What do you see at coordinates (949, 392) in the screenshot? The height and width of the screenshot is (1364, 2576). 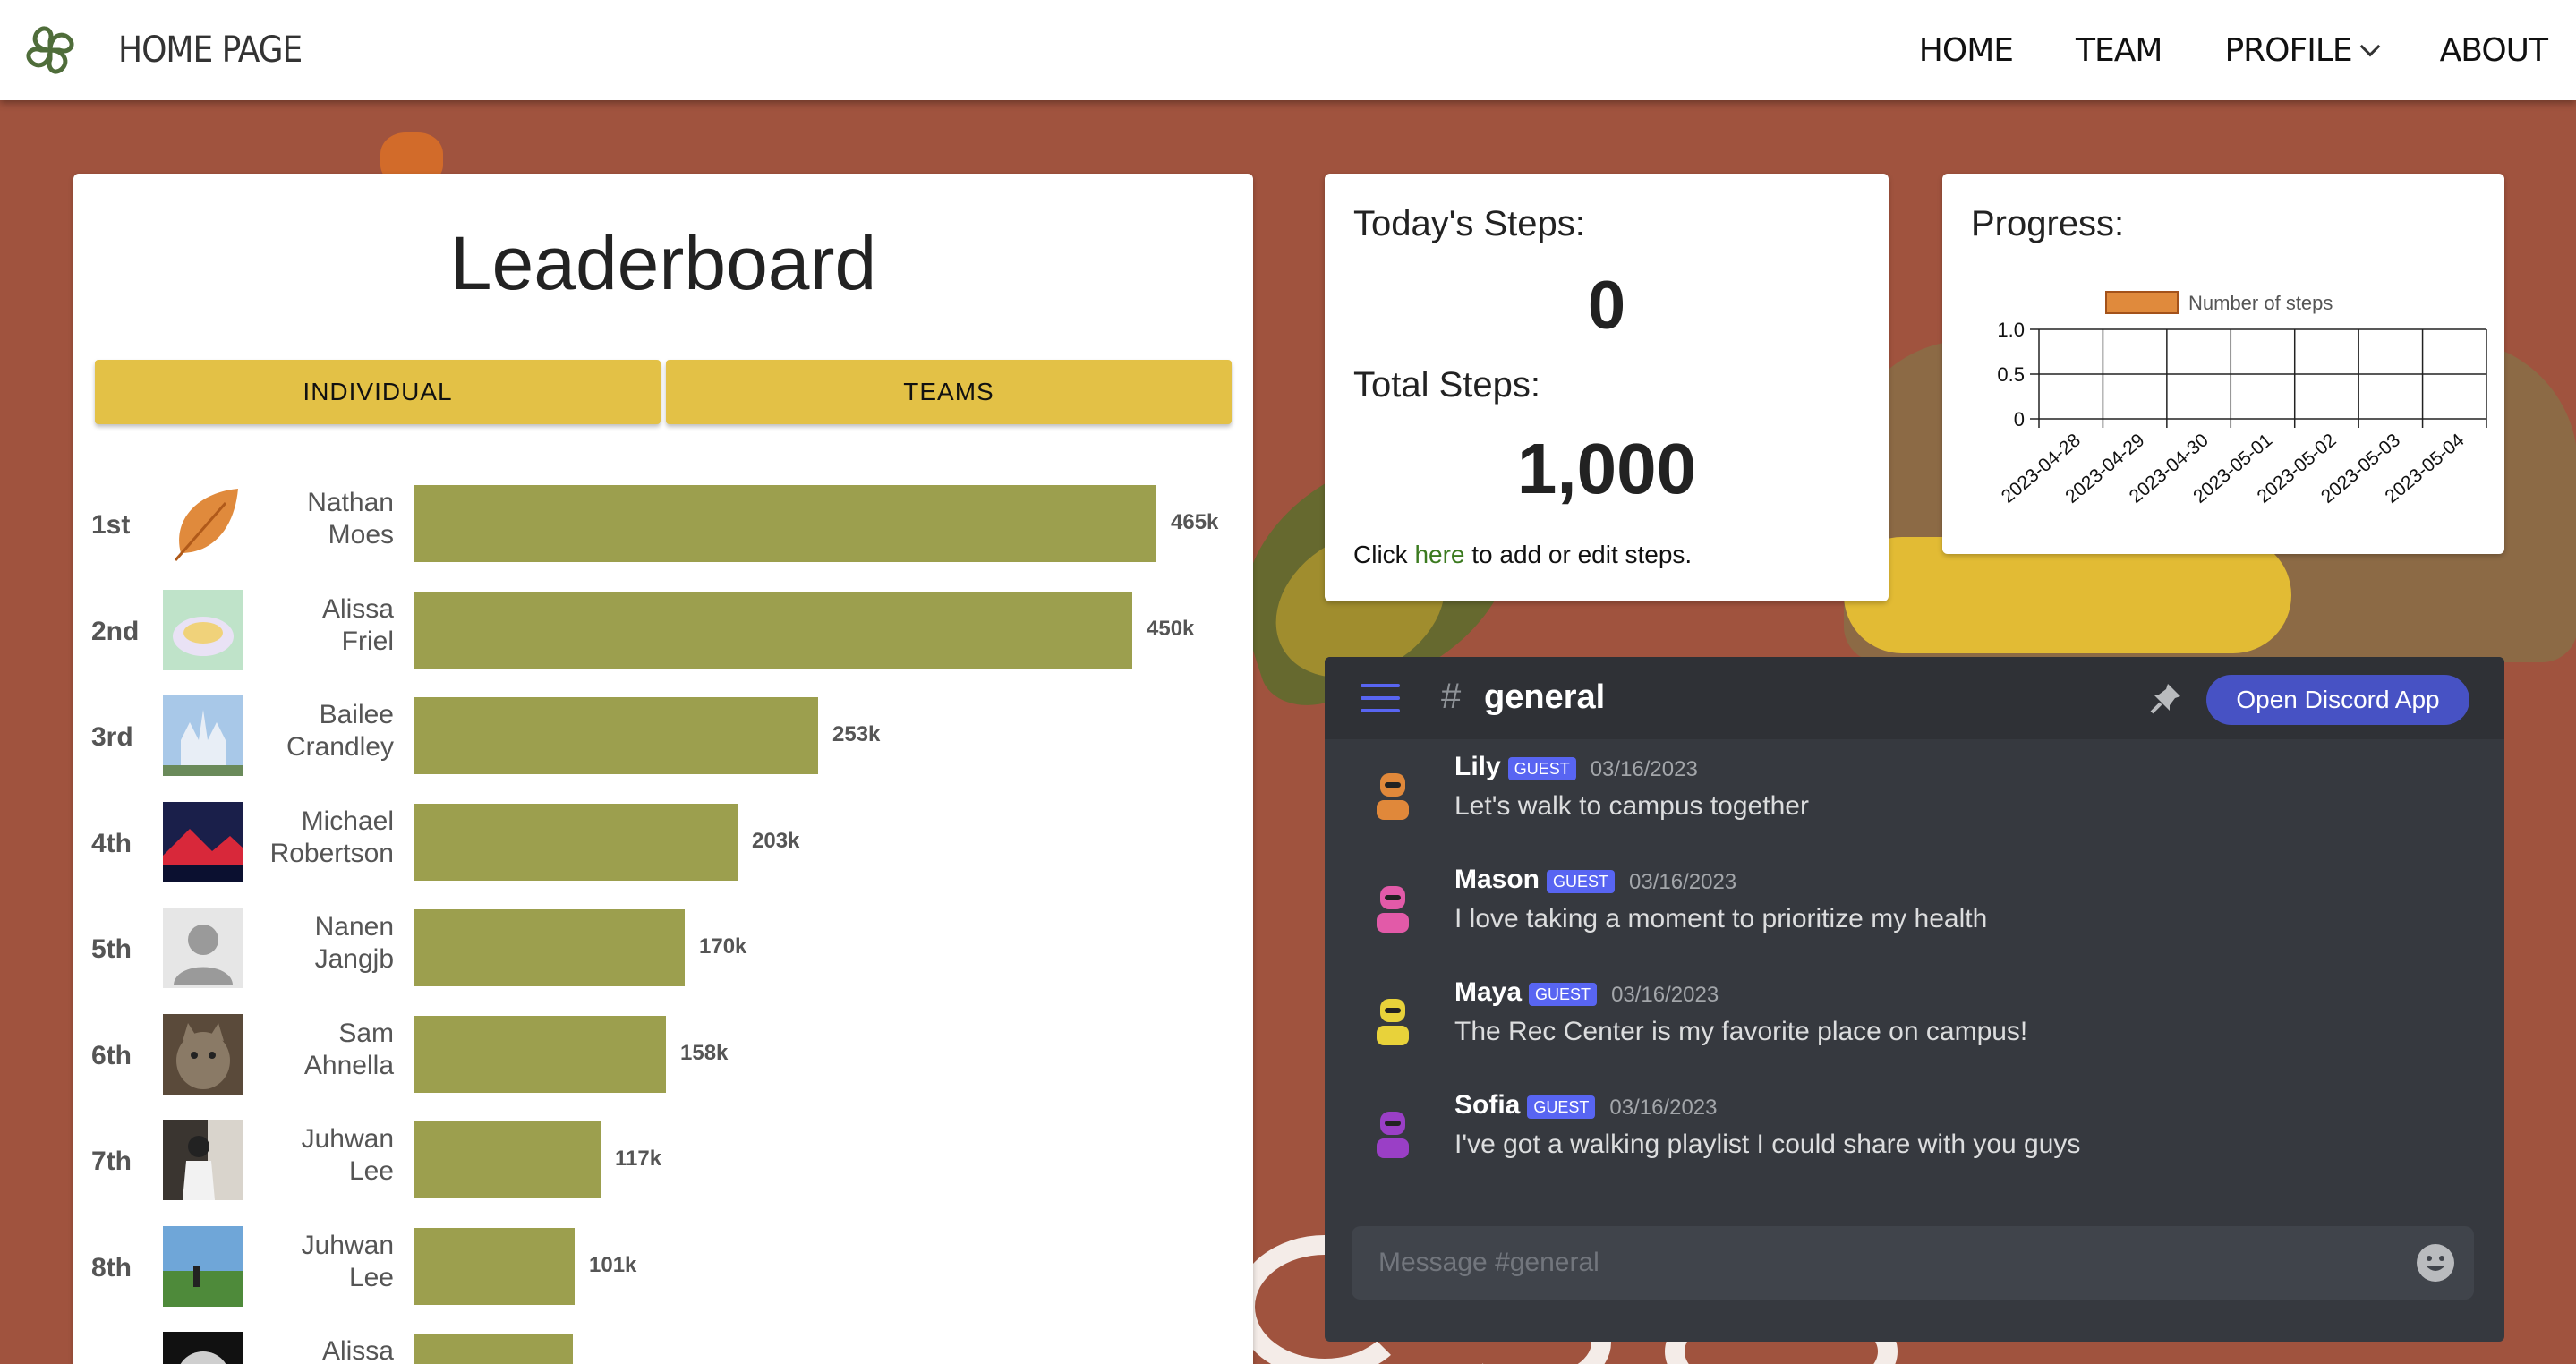 I see `tab-teams: TEAMS` at bounding box center [949, 392].